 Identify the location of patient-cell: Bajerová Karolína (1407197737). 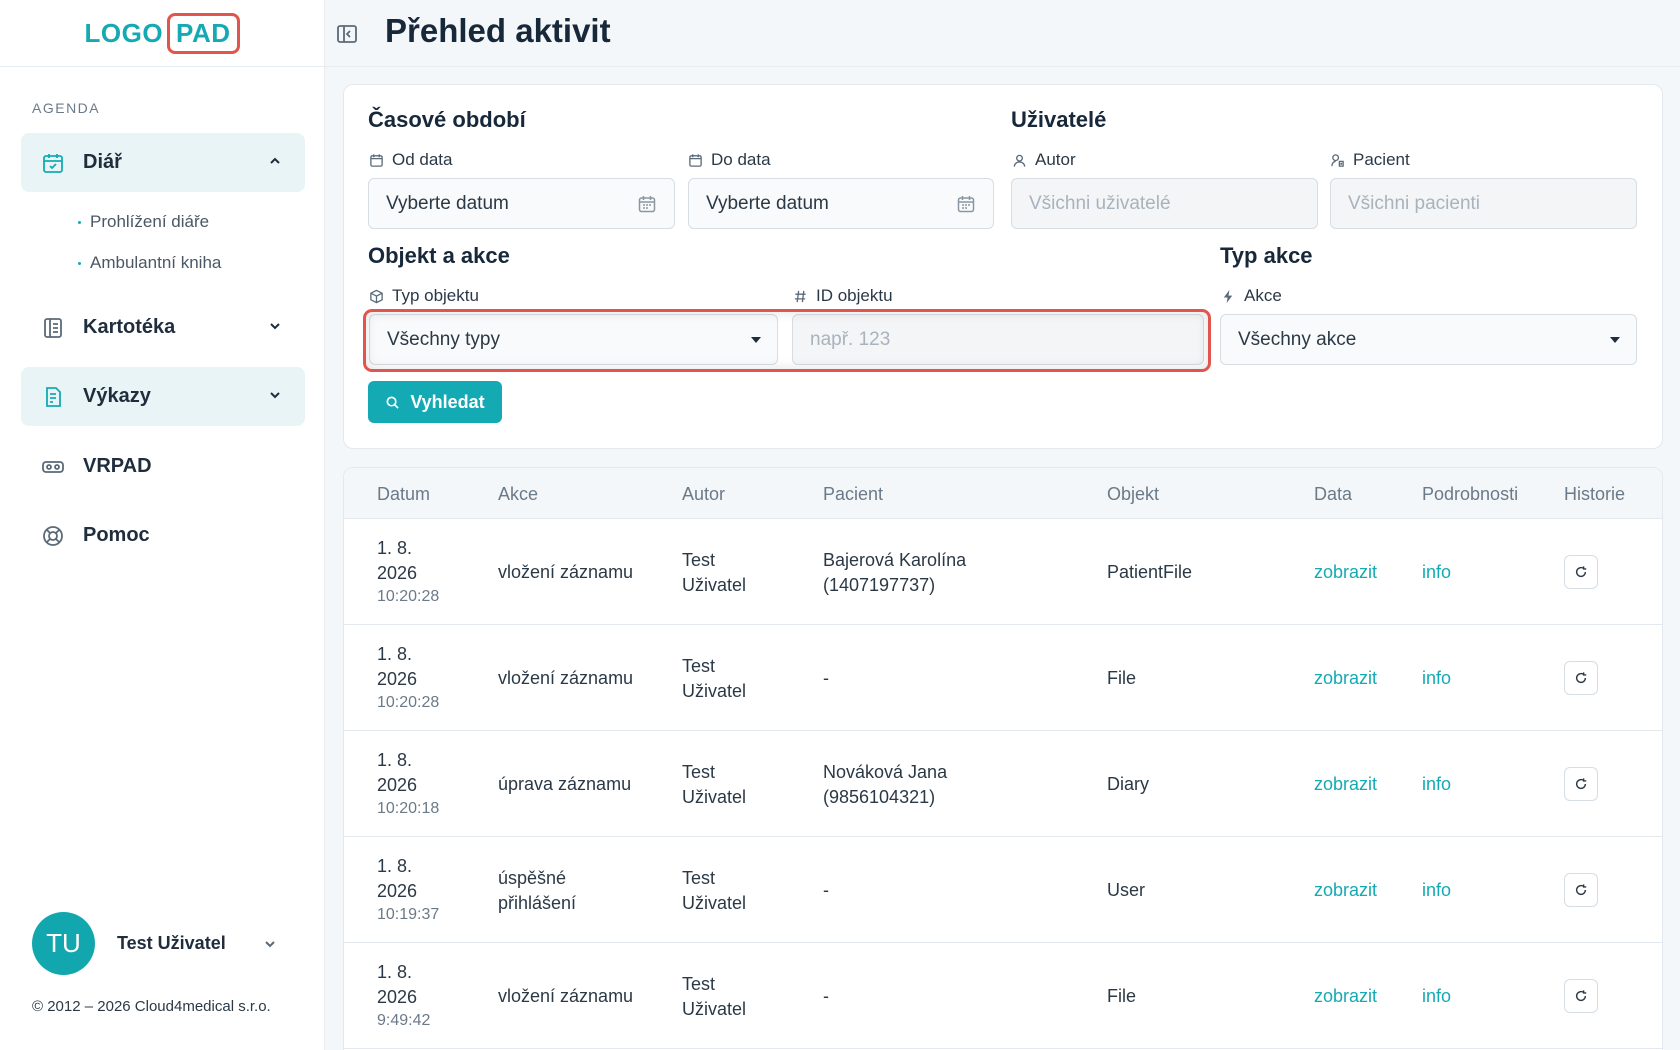
(894, 573).